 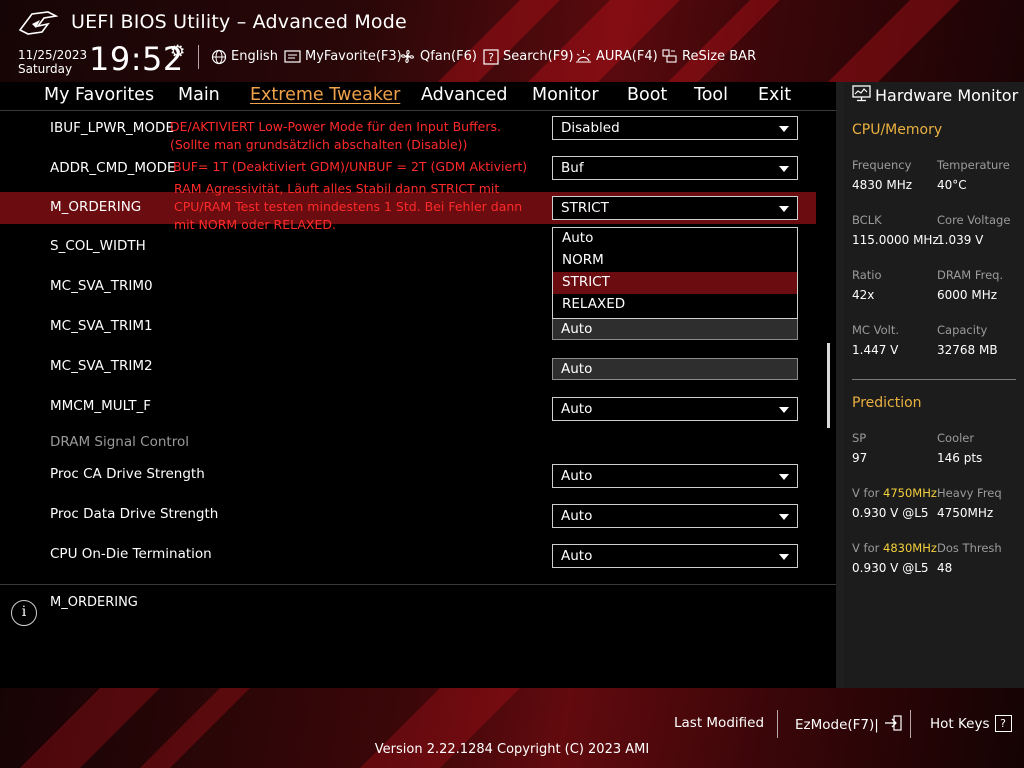 What do you see at coordinates (675, 409) in the screenshot?
I see `mmcm-mult-f-select: Auto` at bounding box center [675, 409].